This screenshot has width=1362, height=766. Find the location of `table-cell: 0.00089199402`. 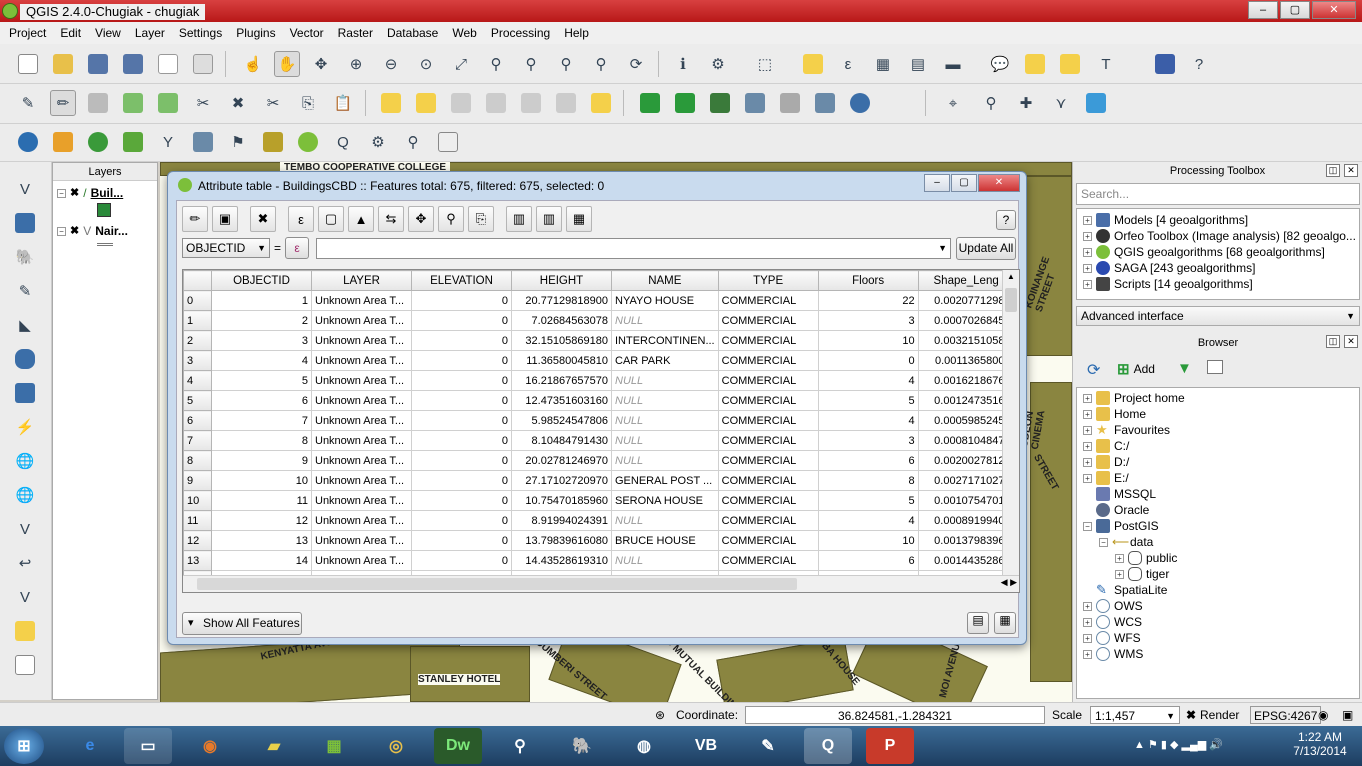

table-cell: 0.00089199402 is located at coordinates (966, 520).